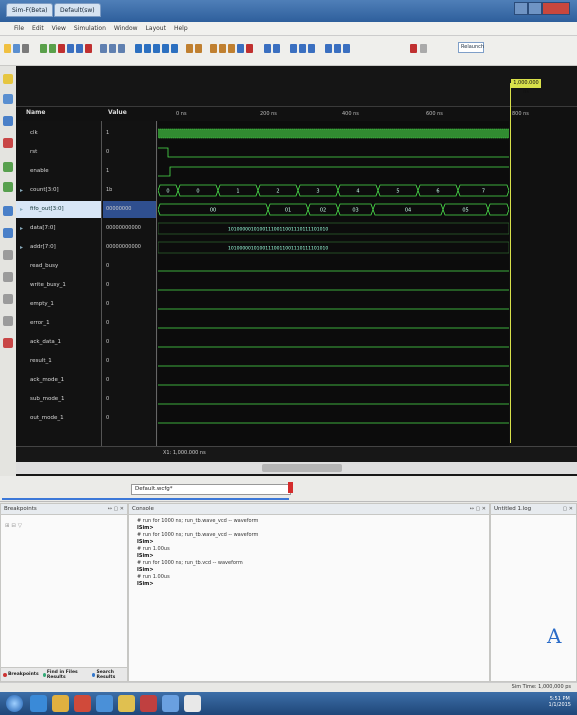 The height and width of the screenshot is (715, 577). What do you see at coordinates (58, 418) in the screenshot?
I see `signal-name-row: out_mode_1` at bounding box center [58, 418].